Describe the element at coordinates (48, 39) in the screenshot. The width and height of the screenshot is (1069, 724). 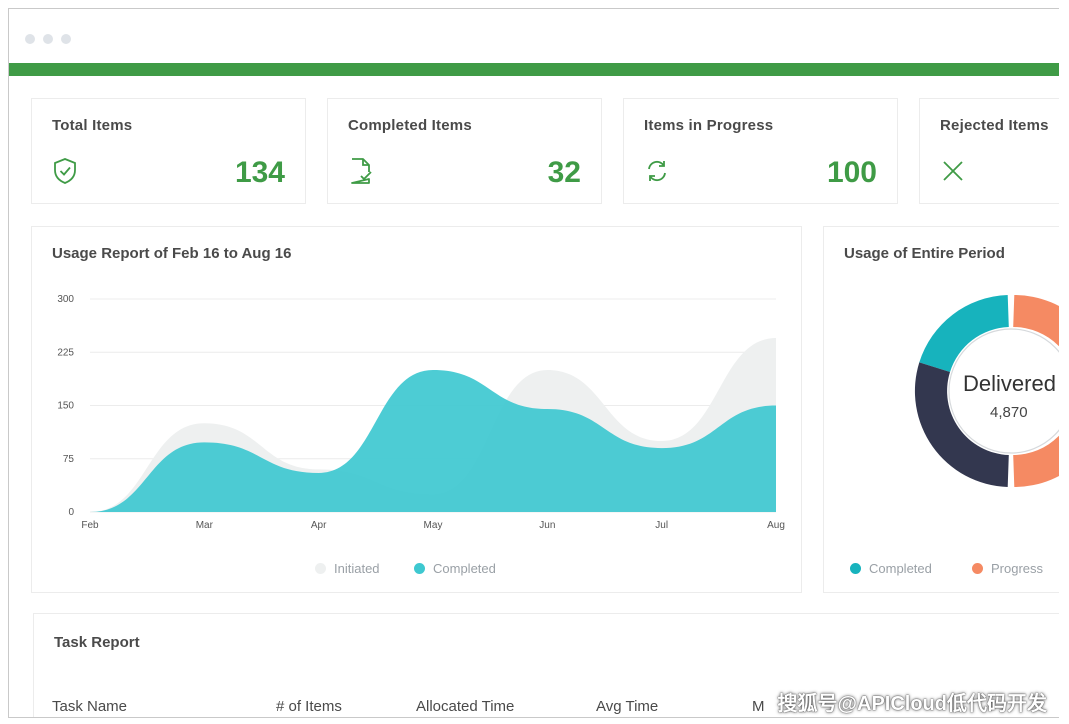
I see `window-dot-minimize` at that location.